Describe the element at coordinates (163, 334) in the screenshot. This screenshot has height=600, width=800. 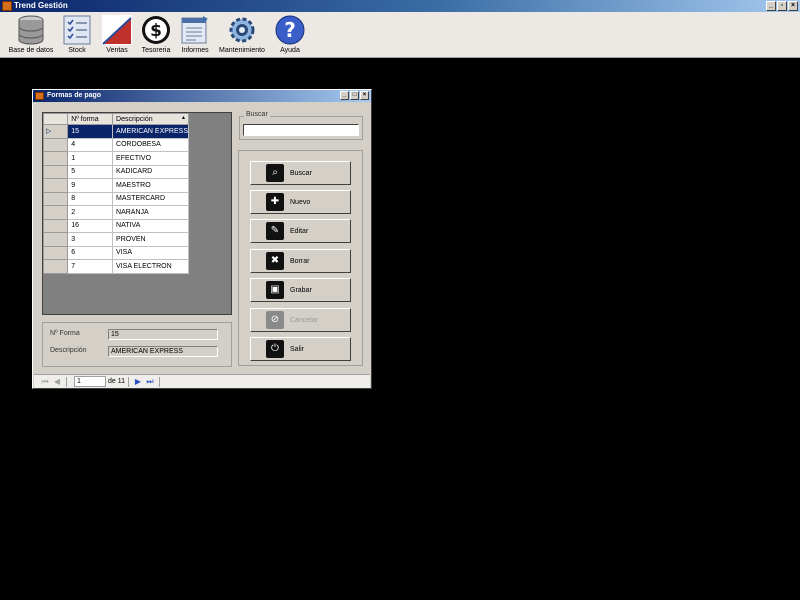
I see `numero-forma-field: 15` at that location.